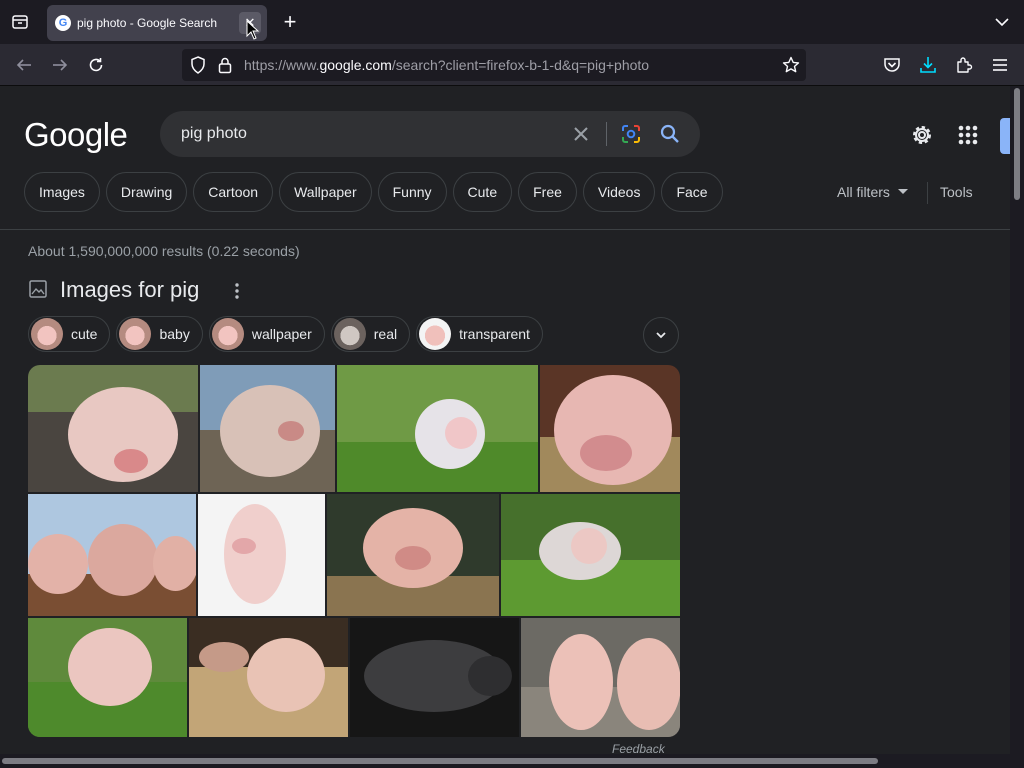 The width and height of the screenshot is (1024, 768). What do you see at coordinates (1000, 65) in the screenshot?
I see `menu-hamburger-icon` at bounding box center [1000, 65].